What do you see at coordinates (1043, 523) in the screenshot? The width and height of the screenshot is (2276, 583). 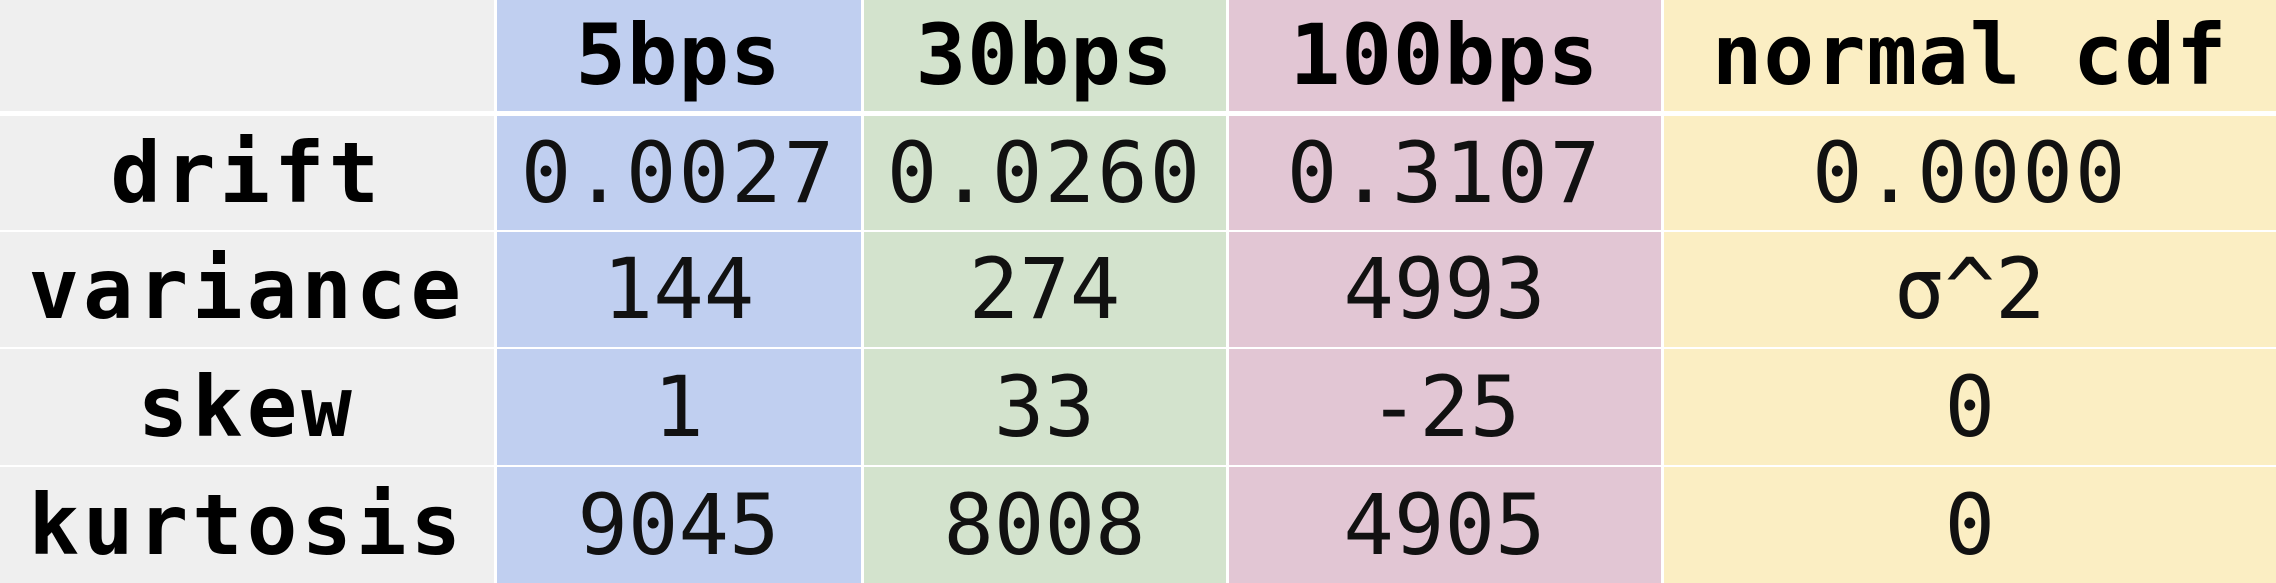 I see `cell-kurtosis-30bps: 8008` at bounding box center [1043, 523].